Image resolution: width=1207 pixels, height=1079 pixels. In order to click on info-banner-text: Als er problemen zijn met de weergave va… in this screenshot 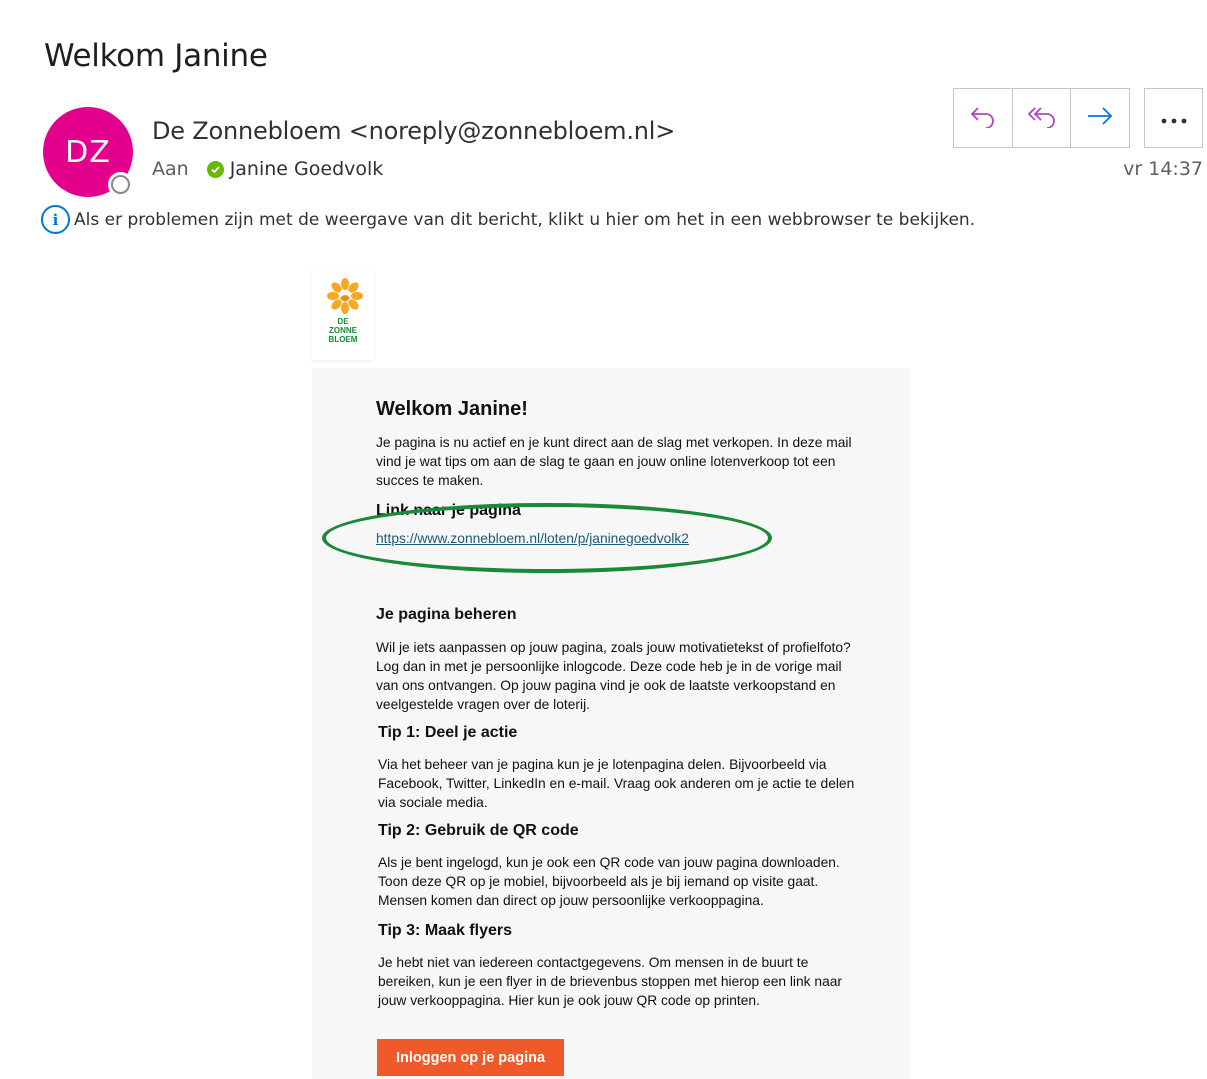, I will do `click(524, 220)`.